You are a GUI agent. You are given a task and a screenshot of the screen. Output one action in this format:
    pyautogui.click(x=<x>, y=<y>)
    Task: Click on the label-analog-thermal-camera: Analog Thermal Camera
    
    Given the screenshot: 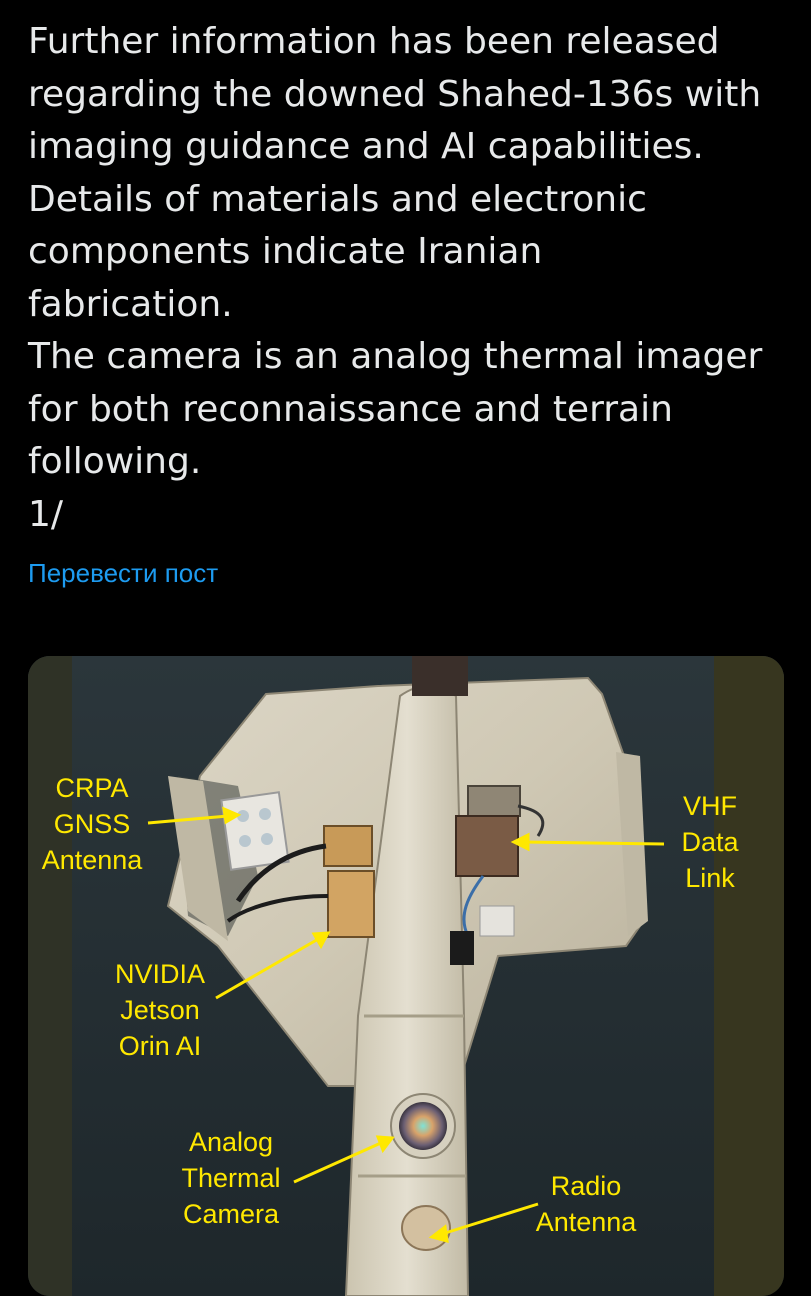 What is the action you would take?
    pyautogui.click(x=231, y=1178)
    